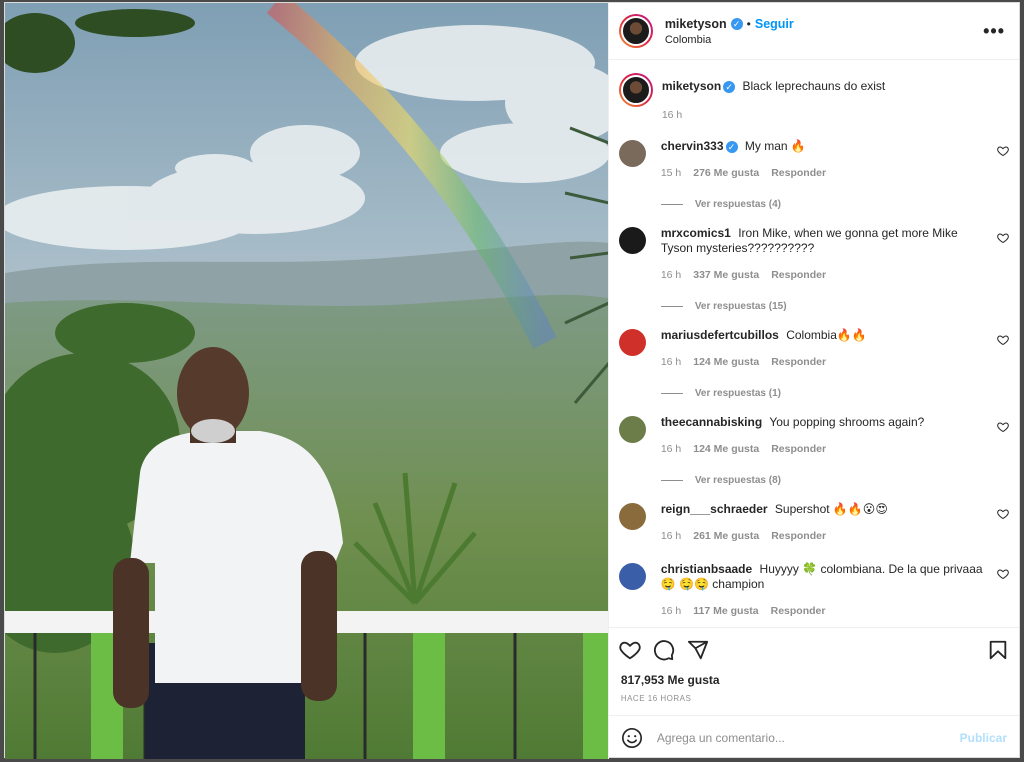 This screenshot has height=762, width=1024. Describe the element at coordinates (725, 611) in the screenshot. I see `comment-likes: 117 Me gusta` at that location.